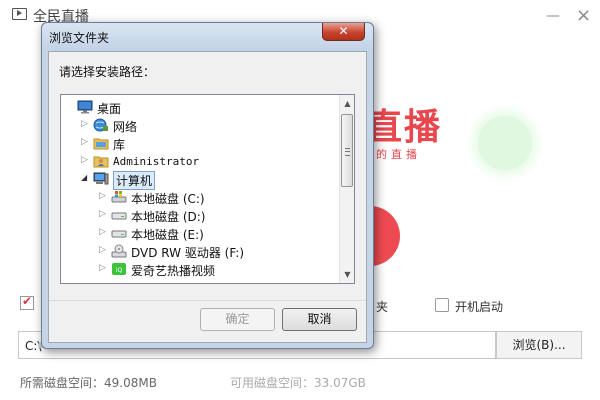 This screenshot has height=400, width=600. I want to click on tree-item-label: Administrator, so click(156, 161).